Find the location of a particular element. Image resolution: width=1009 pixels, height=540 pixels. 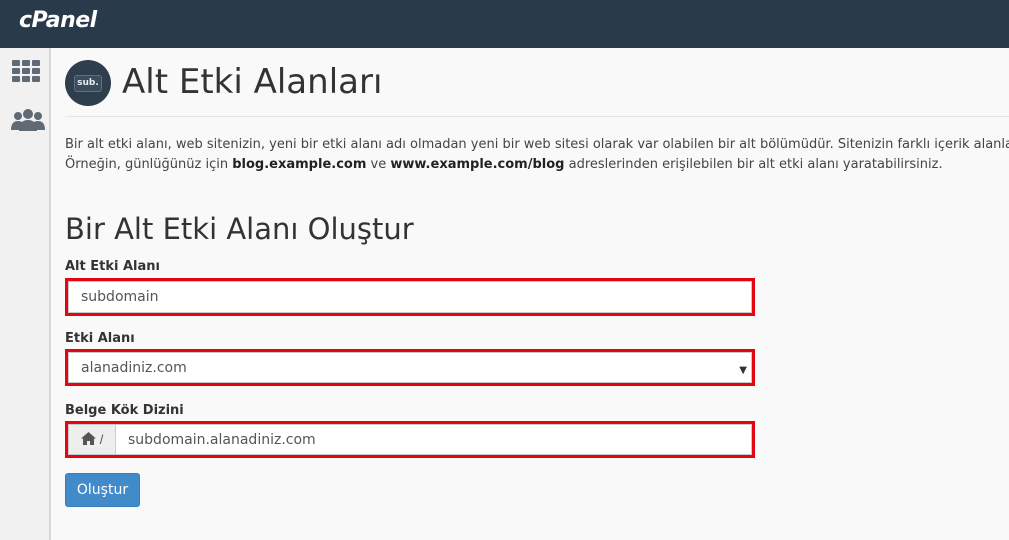

users-icon is located at coordinates (28, 122).